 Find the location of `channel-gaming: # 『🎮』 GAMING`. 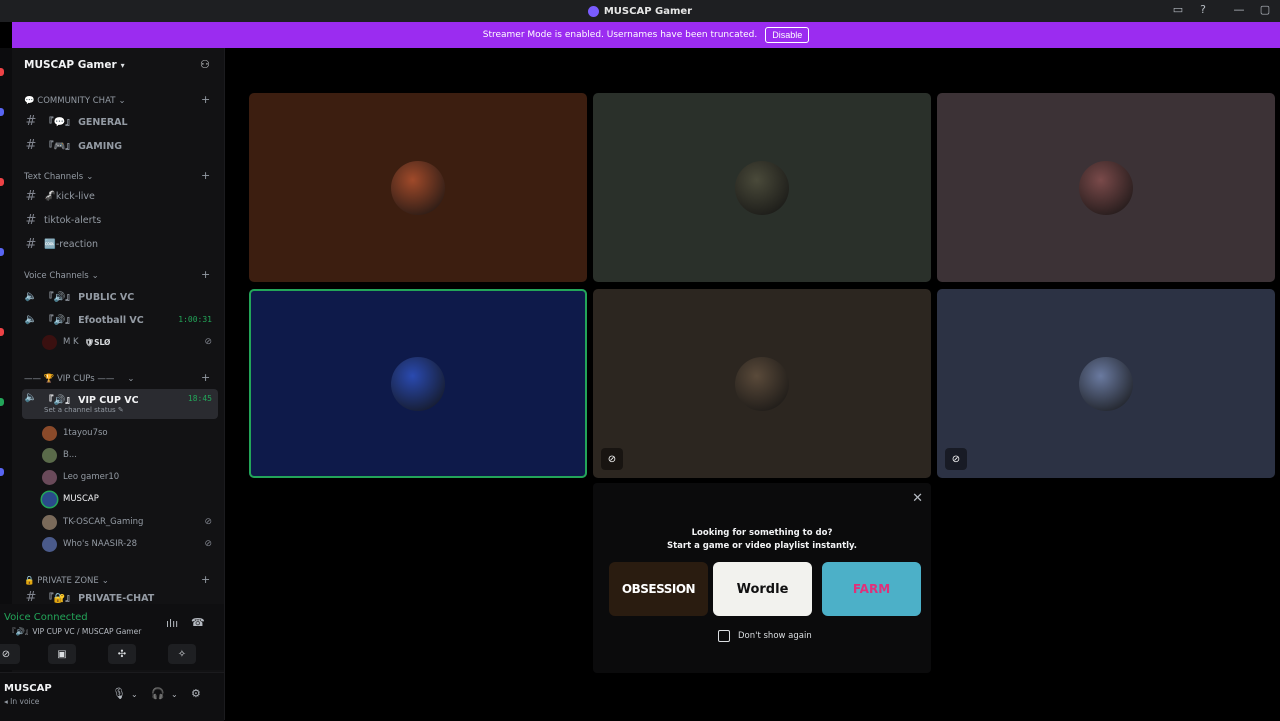

channel-gaming: # 『🎮』 GAMING is located at coordinates (120, 145).